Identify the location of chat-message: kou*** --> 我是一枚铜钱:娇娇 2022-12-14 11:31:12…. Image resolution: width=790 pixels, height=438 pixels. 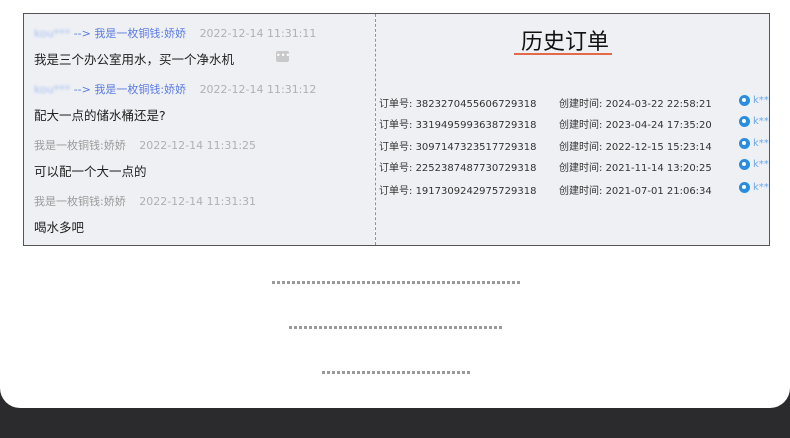
(175, 102).